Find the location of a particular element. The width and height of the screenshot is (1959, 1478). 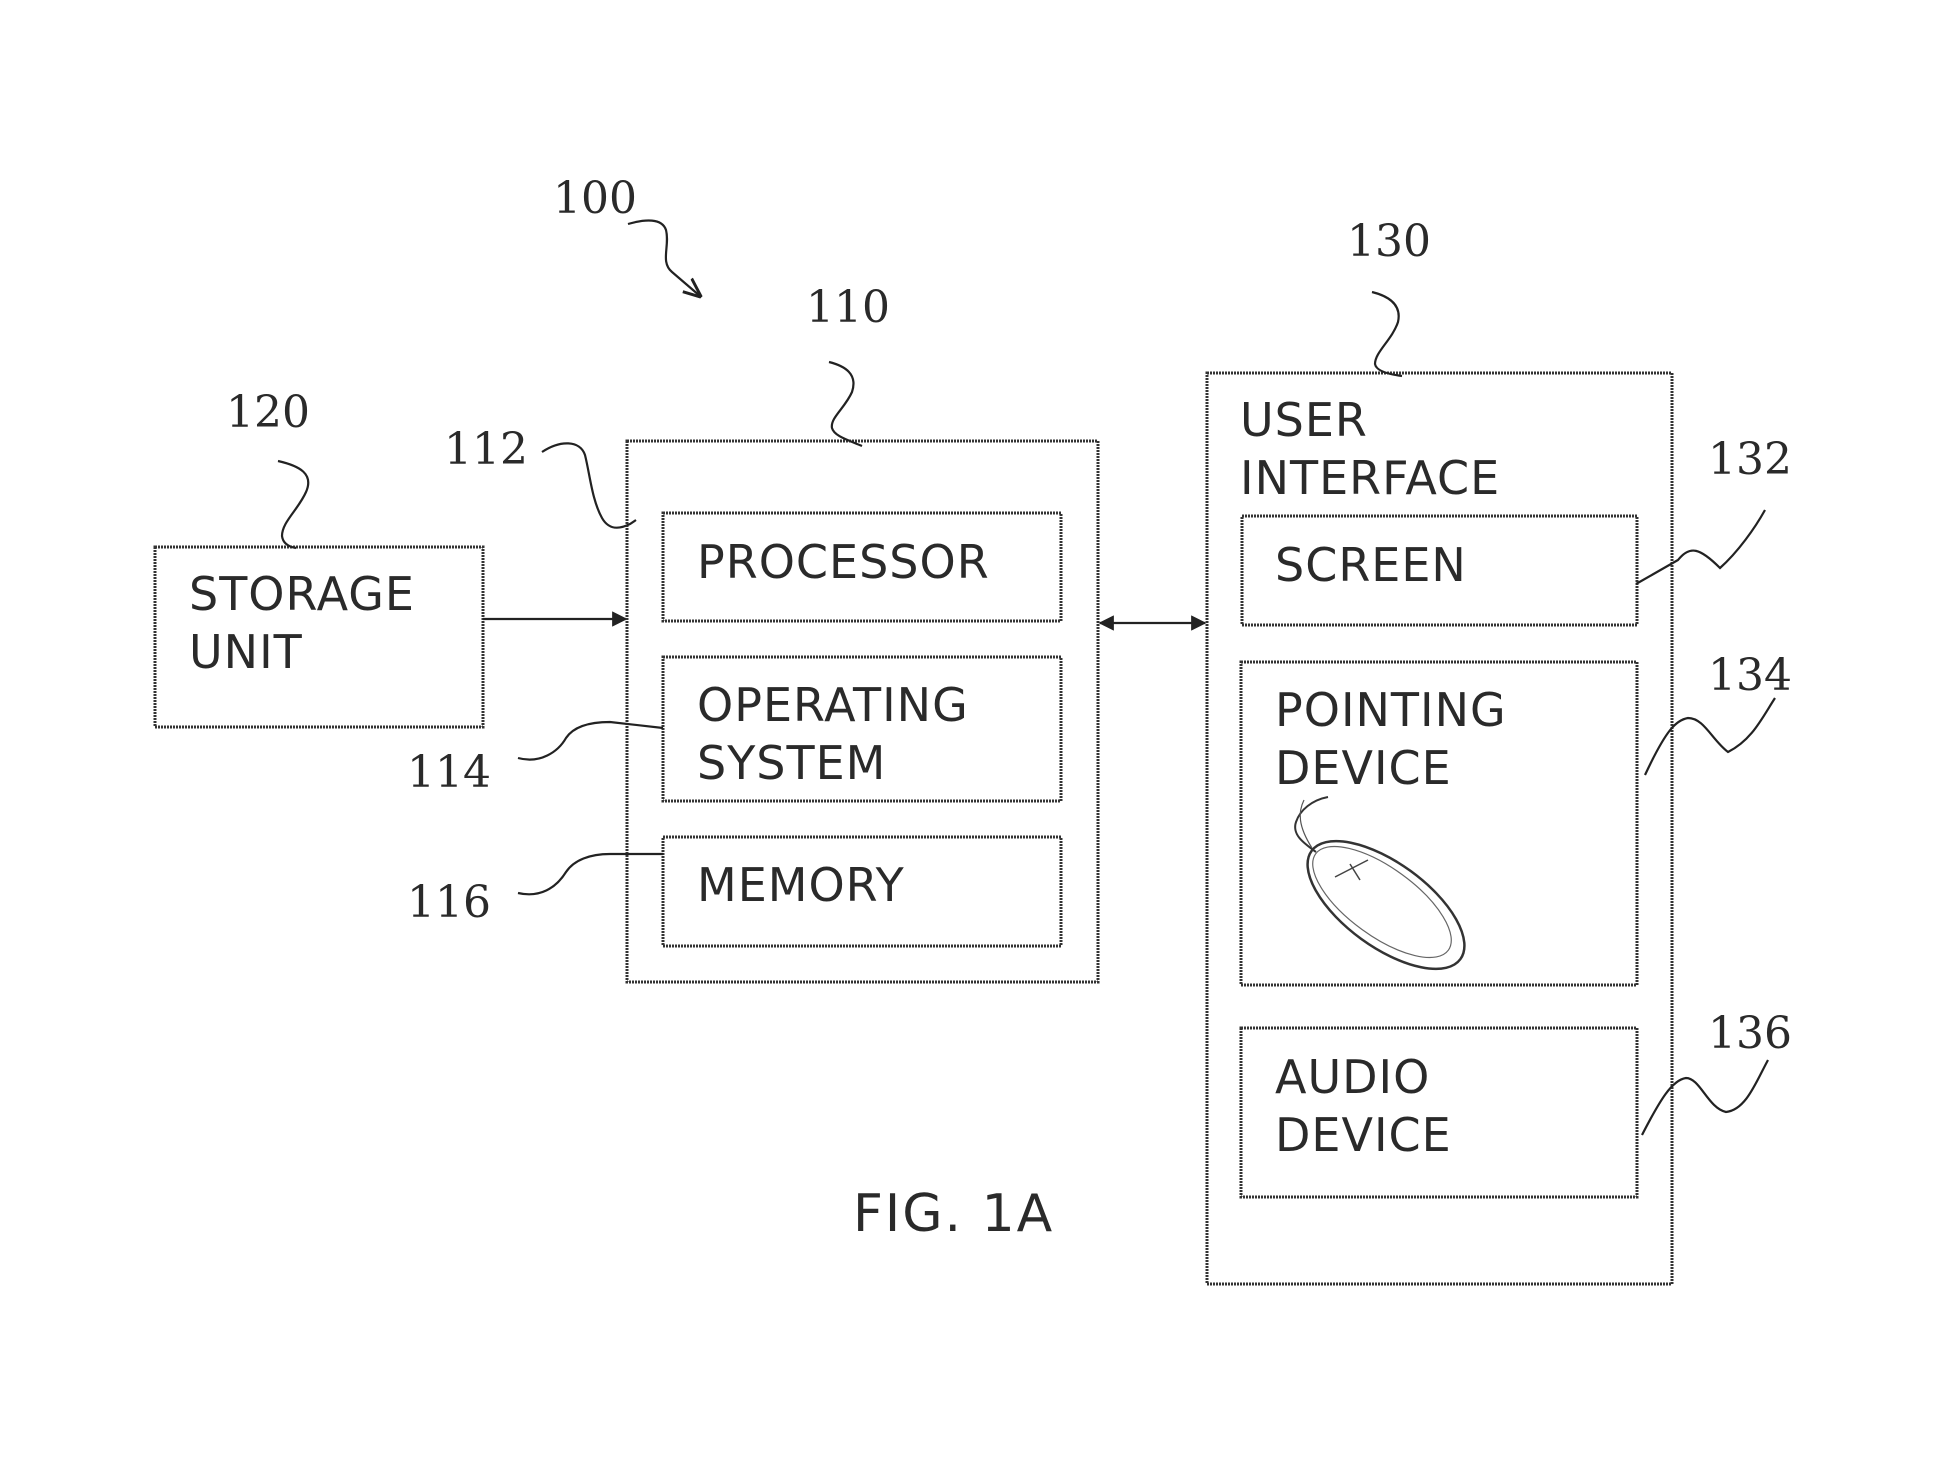

storage-unit-block: STORAGE UNIT is located at coordinates (319, 637).